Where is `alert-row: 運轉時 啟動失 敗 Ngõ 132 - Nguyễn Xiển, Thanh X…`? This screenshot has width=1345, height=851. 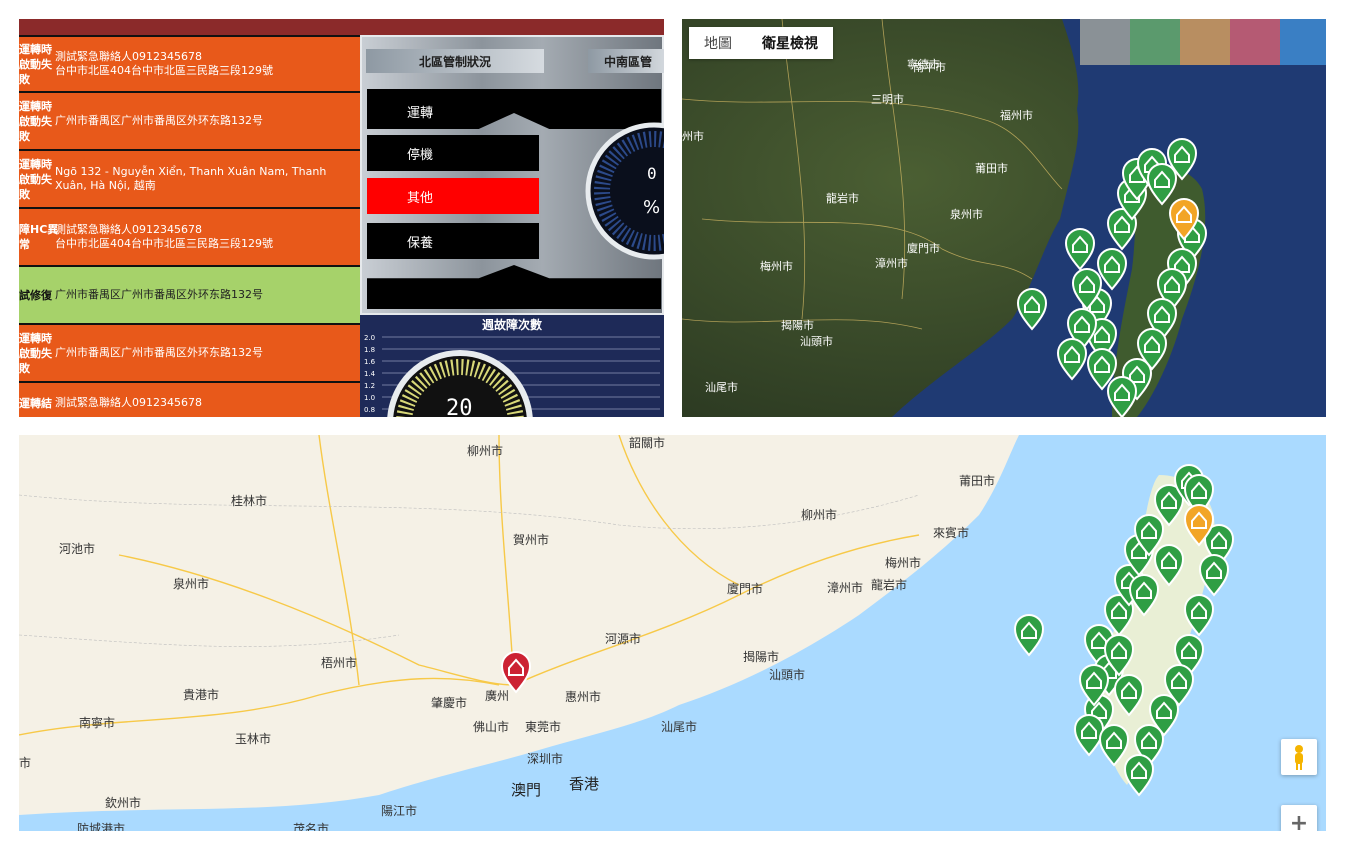 alert-row: 運轉時 啟動失 敗 Ngõ 132 - Nguyễn Xiển, Thanh X… is located at coordinates (189, 179).